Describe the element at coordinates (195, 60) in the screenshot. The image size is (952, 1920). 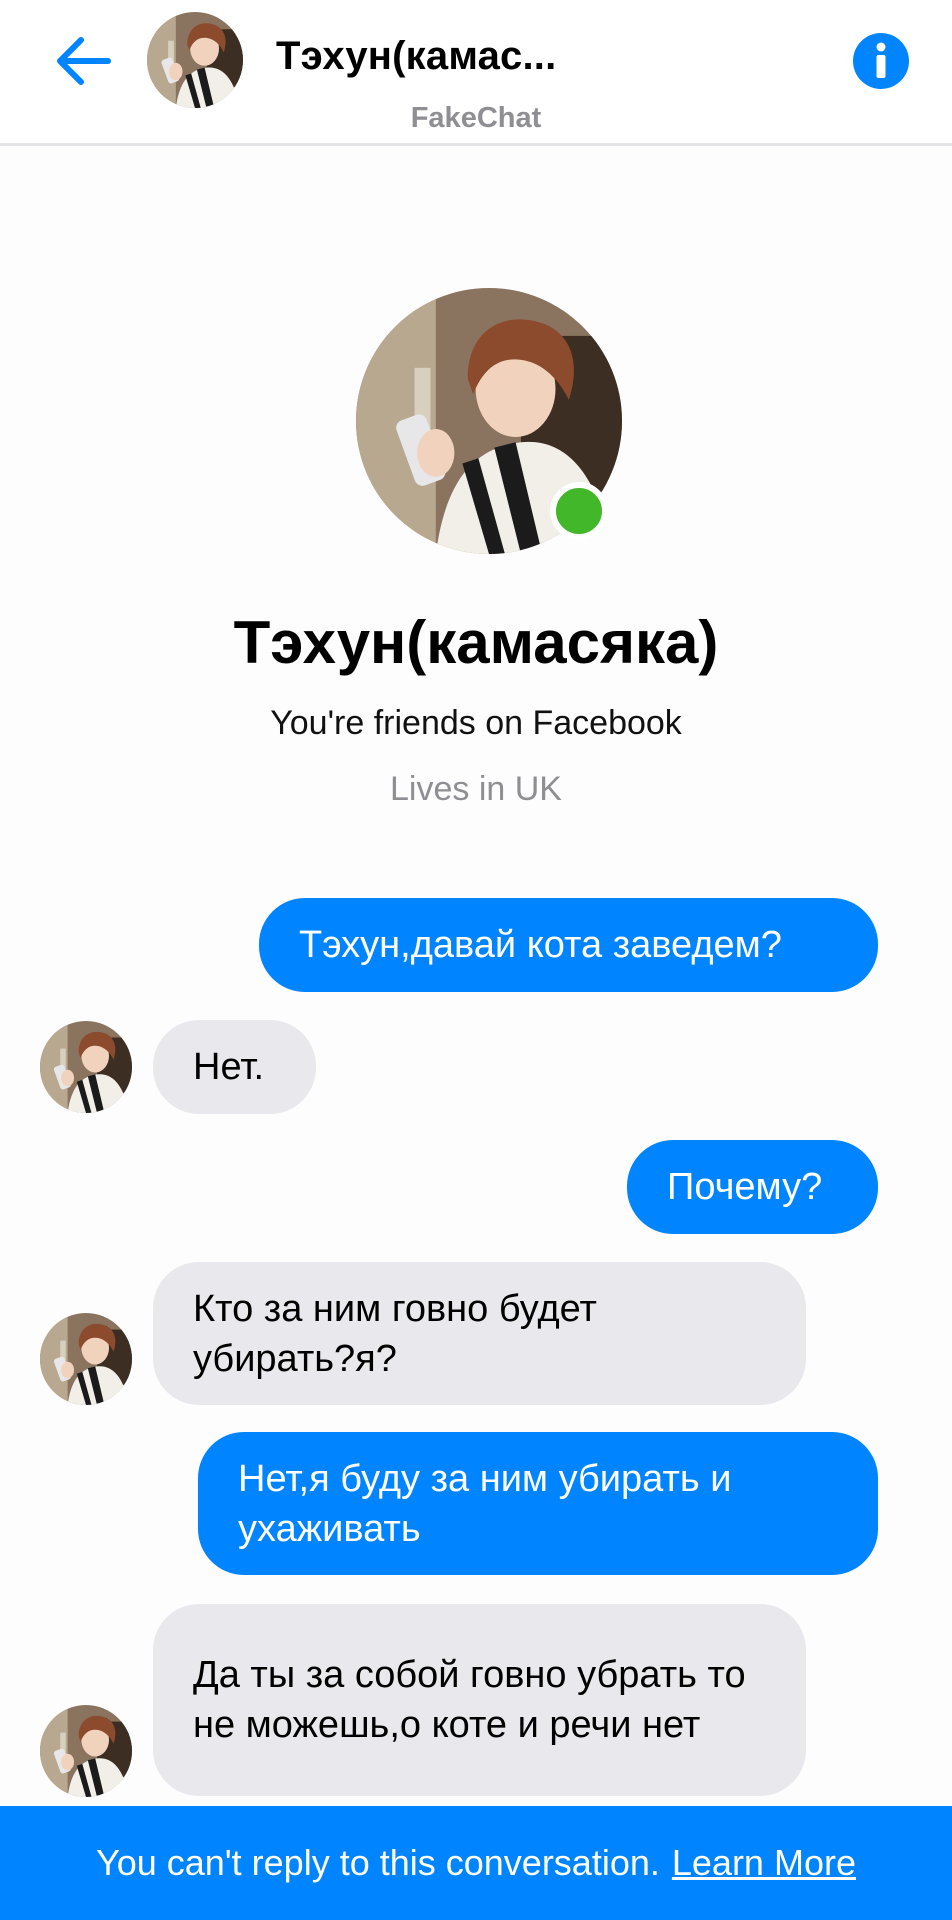
I see `header-avatar` at that location.